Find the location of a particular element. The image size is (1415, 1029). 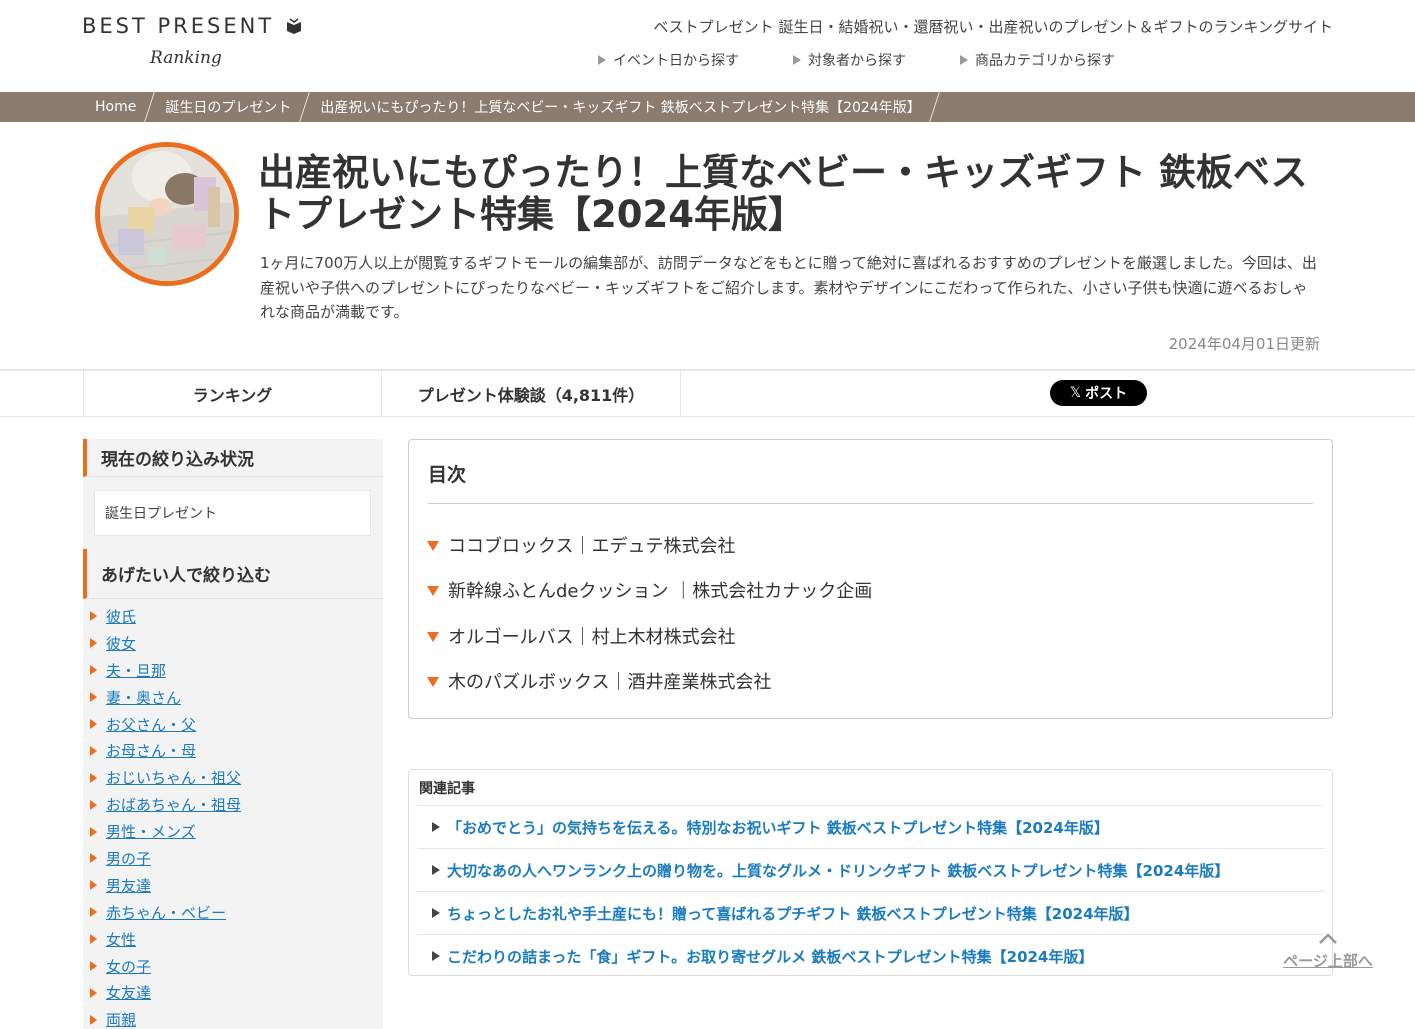

list-item: 彼女 is located at coordinates (236, 643).